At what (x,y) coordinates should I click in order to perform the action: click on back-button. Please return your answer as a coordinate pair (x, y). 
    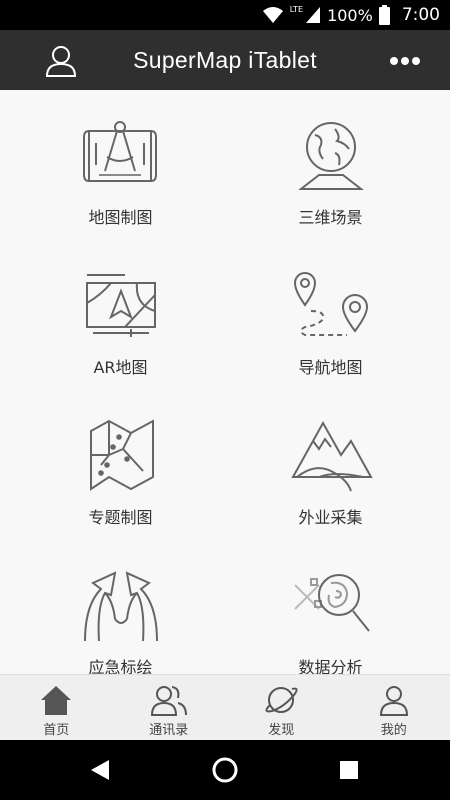
    Looking at the image, I should click on (100, 770).